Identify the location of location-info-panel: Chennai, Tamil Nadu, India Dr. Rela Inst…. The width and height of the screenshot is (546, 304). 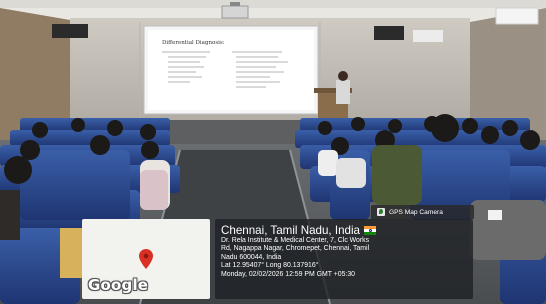
(344, 259).